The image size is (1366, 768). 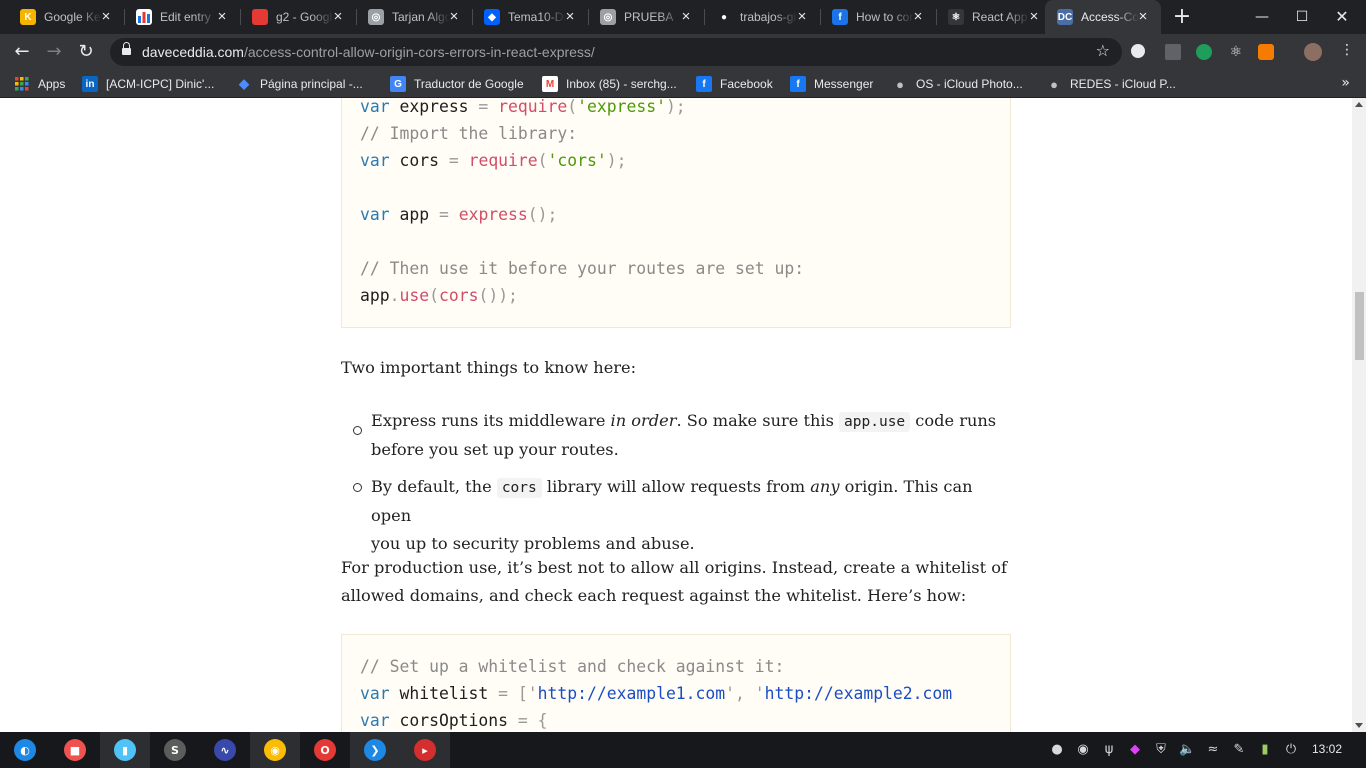 I want to click on tab: ◎ PRUEBA ×, so click(x=646, y=17).